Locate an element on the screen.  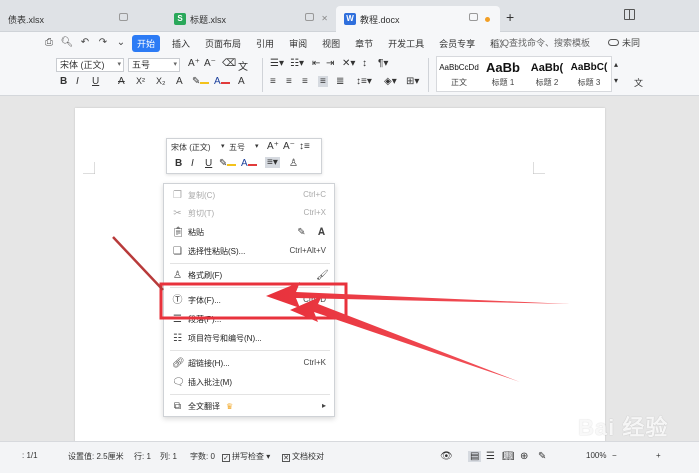
borders-icon: ⊞▾ is located at coordinates (412, 81).